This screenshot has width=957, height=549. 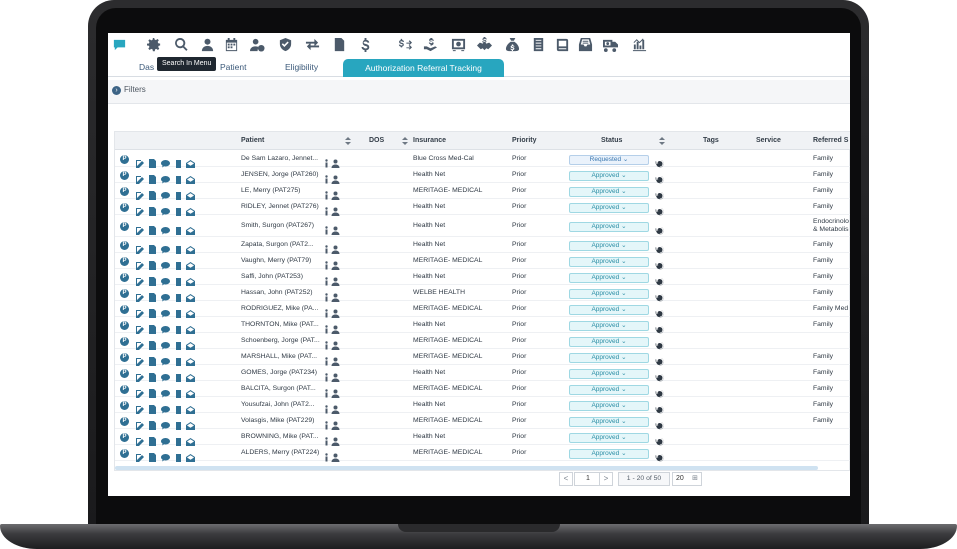 I want to click on header-priority: Priority, so click(x=524, y=140).